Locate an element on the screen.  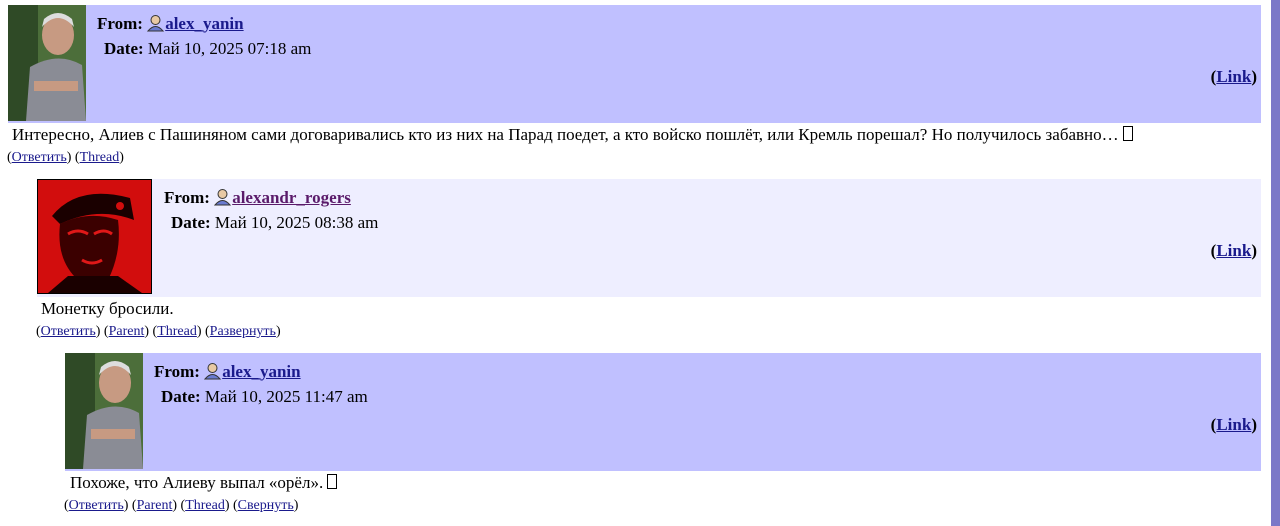
expand-link: Развернуть is located at coordinates (243, 331).